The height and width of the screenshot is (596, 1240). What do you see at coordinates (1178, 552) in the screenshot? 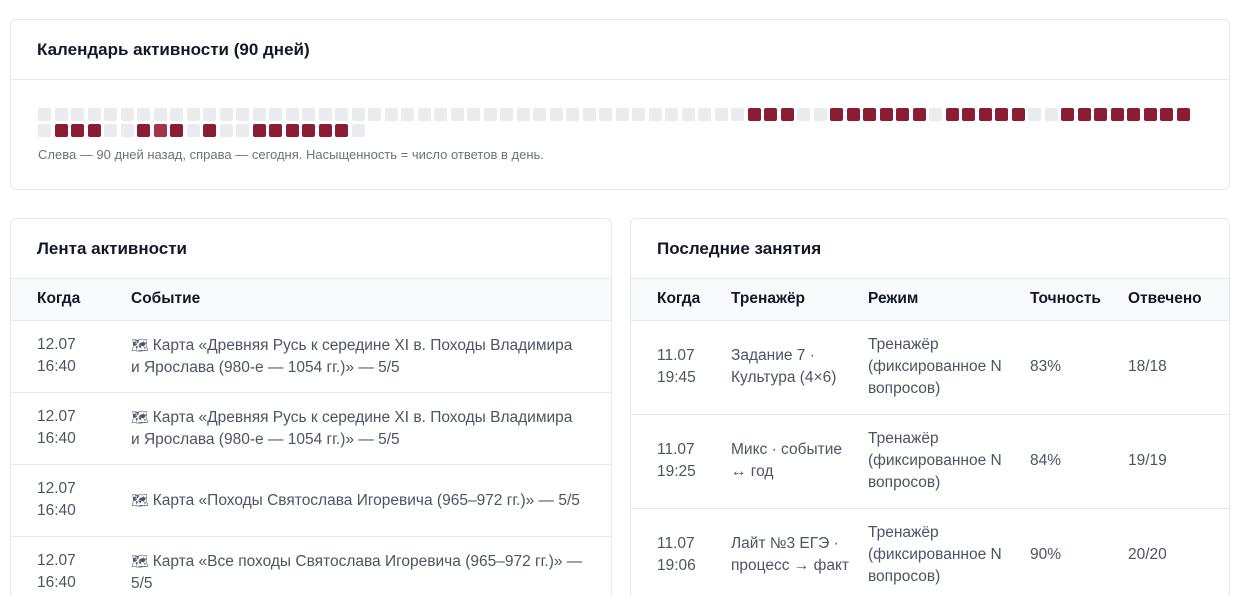
I see `session-answered: 20/20` at bounding box center [1178, 552].